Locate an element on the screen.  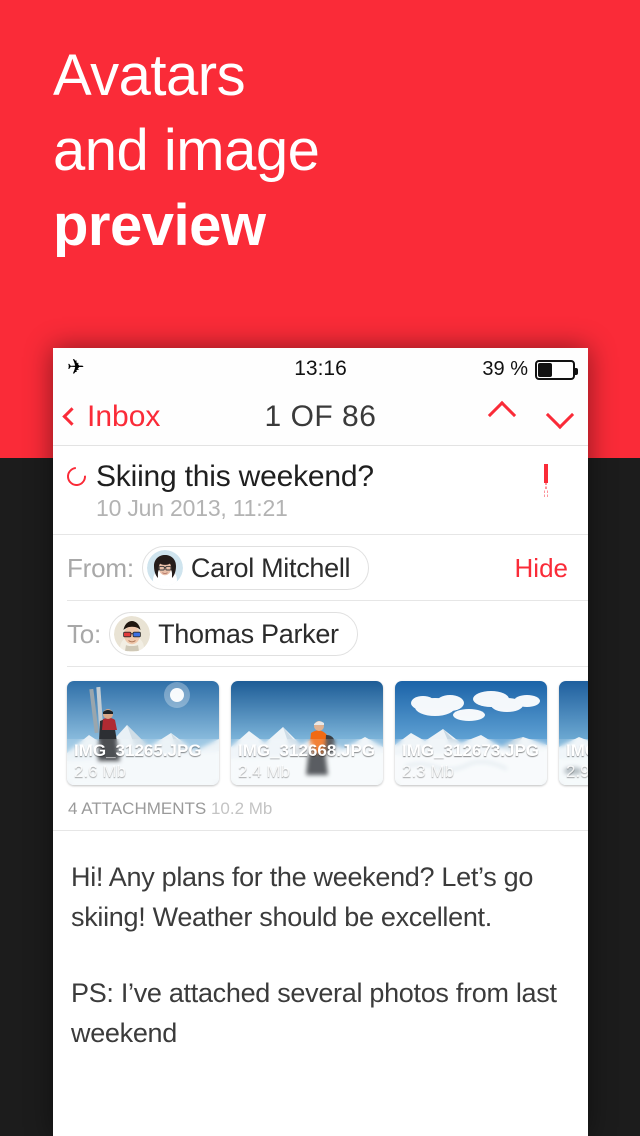
hide-details-button: Hide is located at coordinates (541, 568).